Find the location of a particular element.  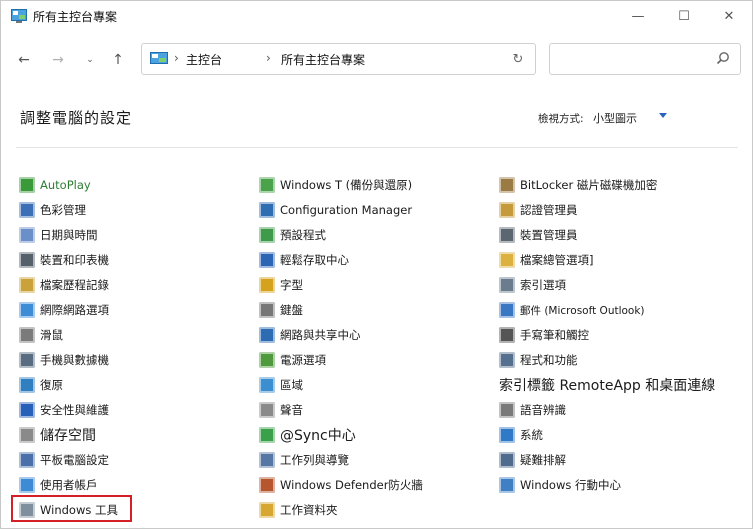

control-panel-item: 檔案歷程記錄 is located at coordinates (64, 285).